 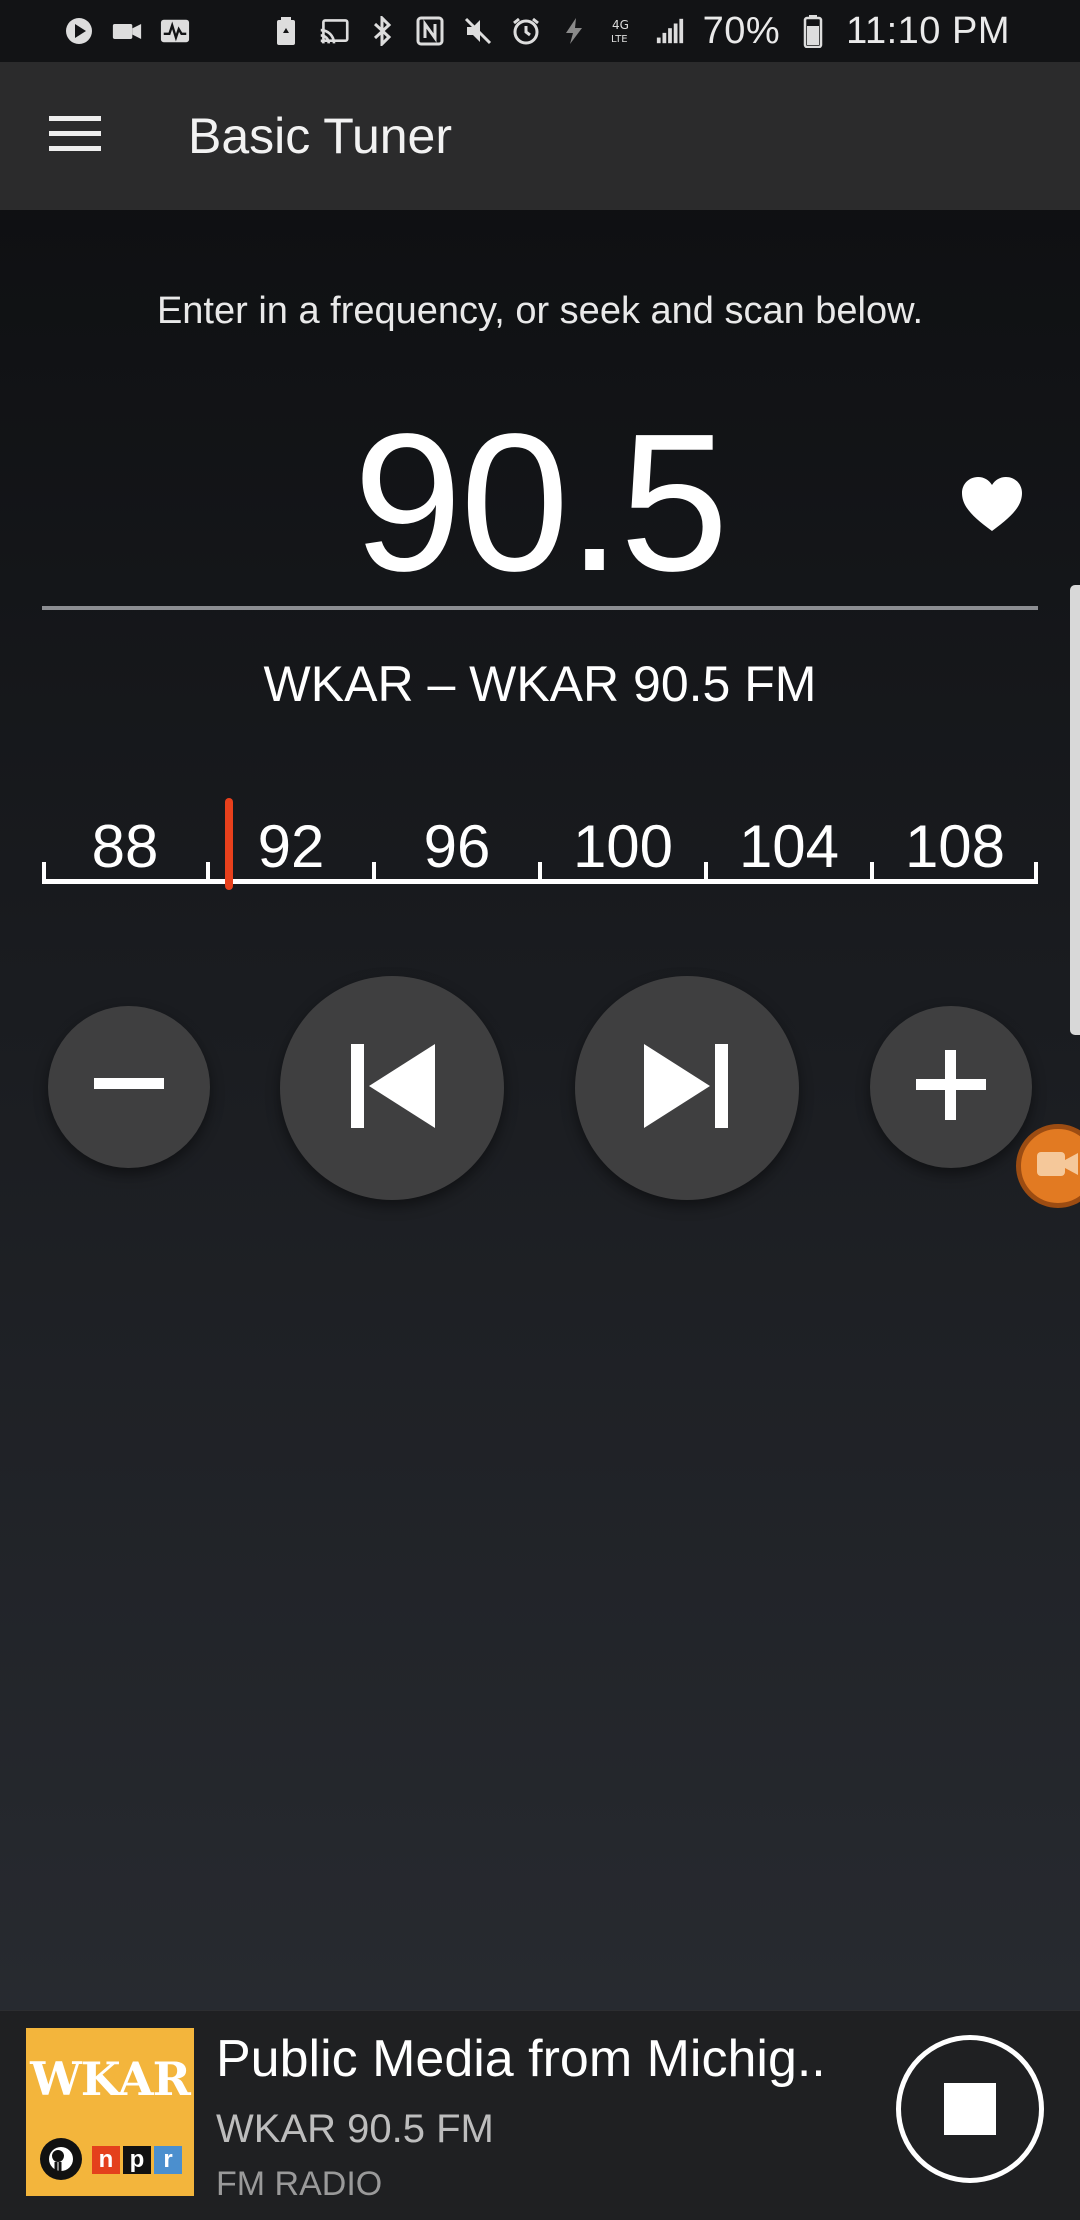 I want to click on battery-saver-icon, so click(x=286, y=31).